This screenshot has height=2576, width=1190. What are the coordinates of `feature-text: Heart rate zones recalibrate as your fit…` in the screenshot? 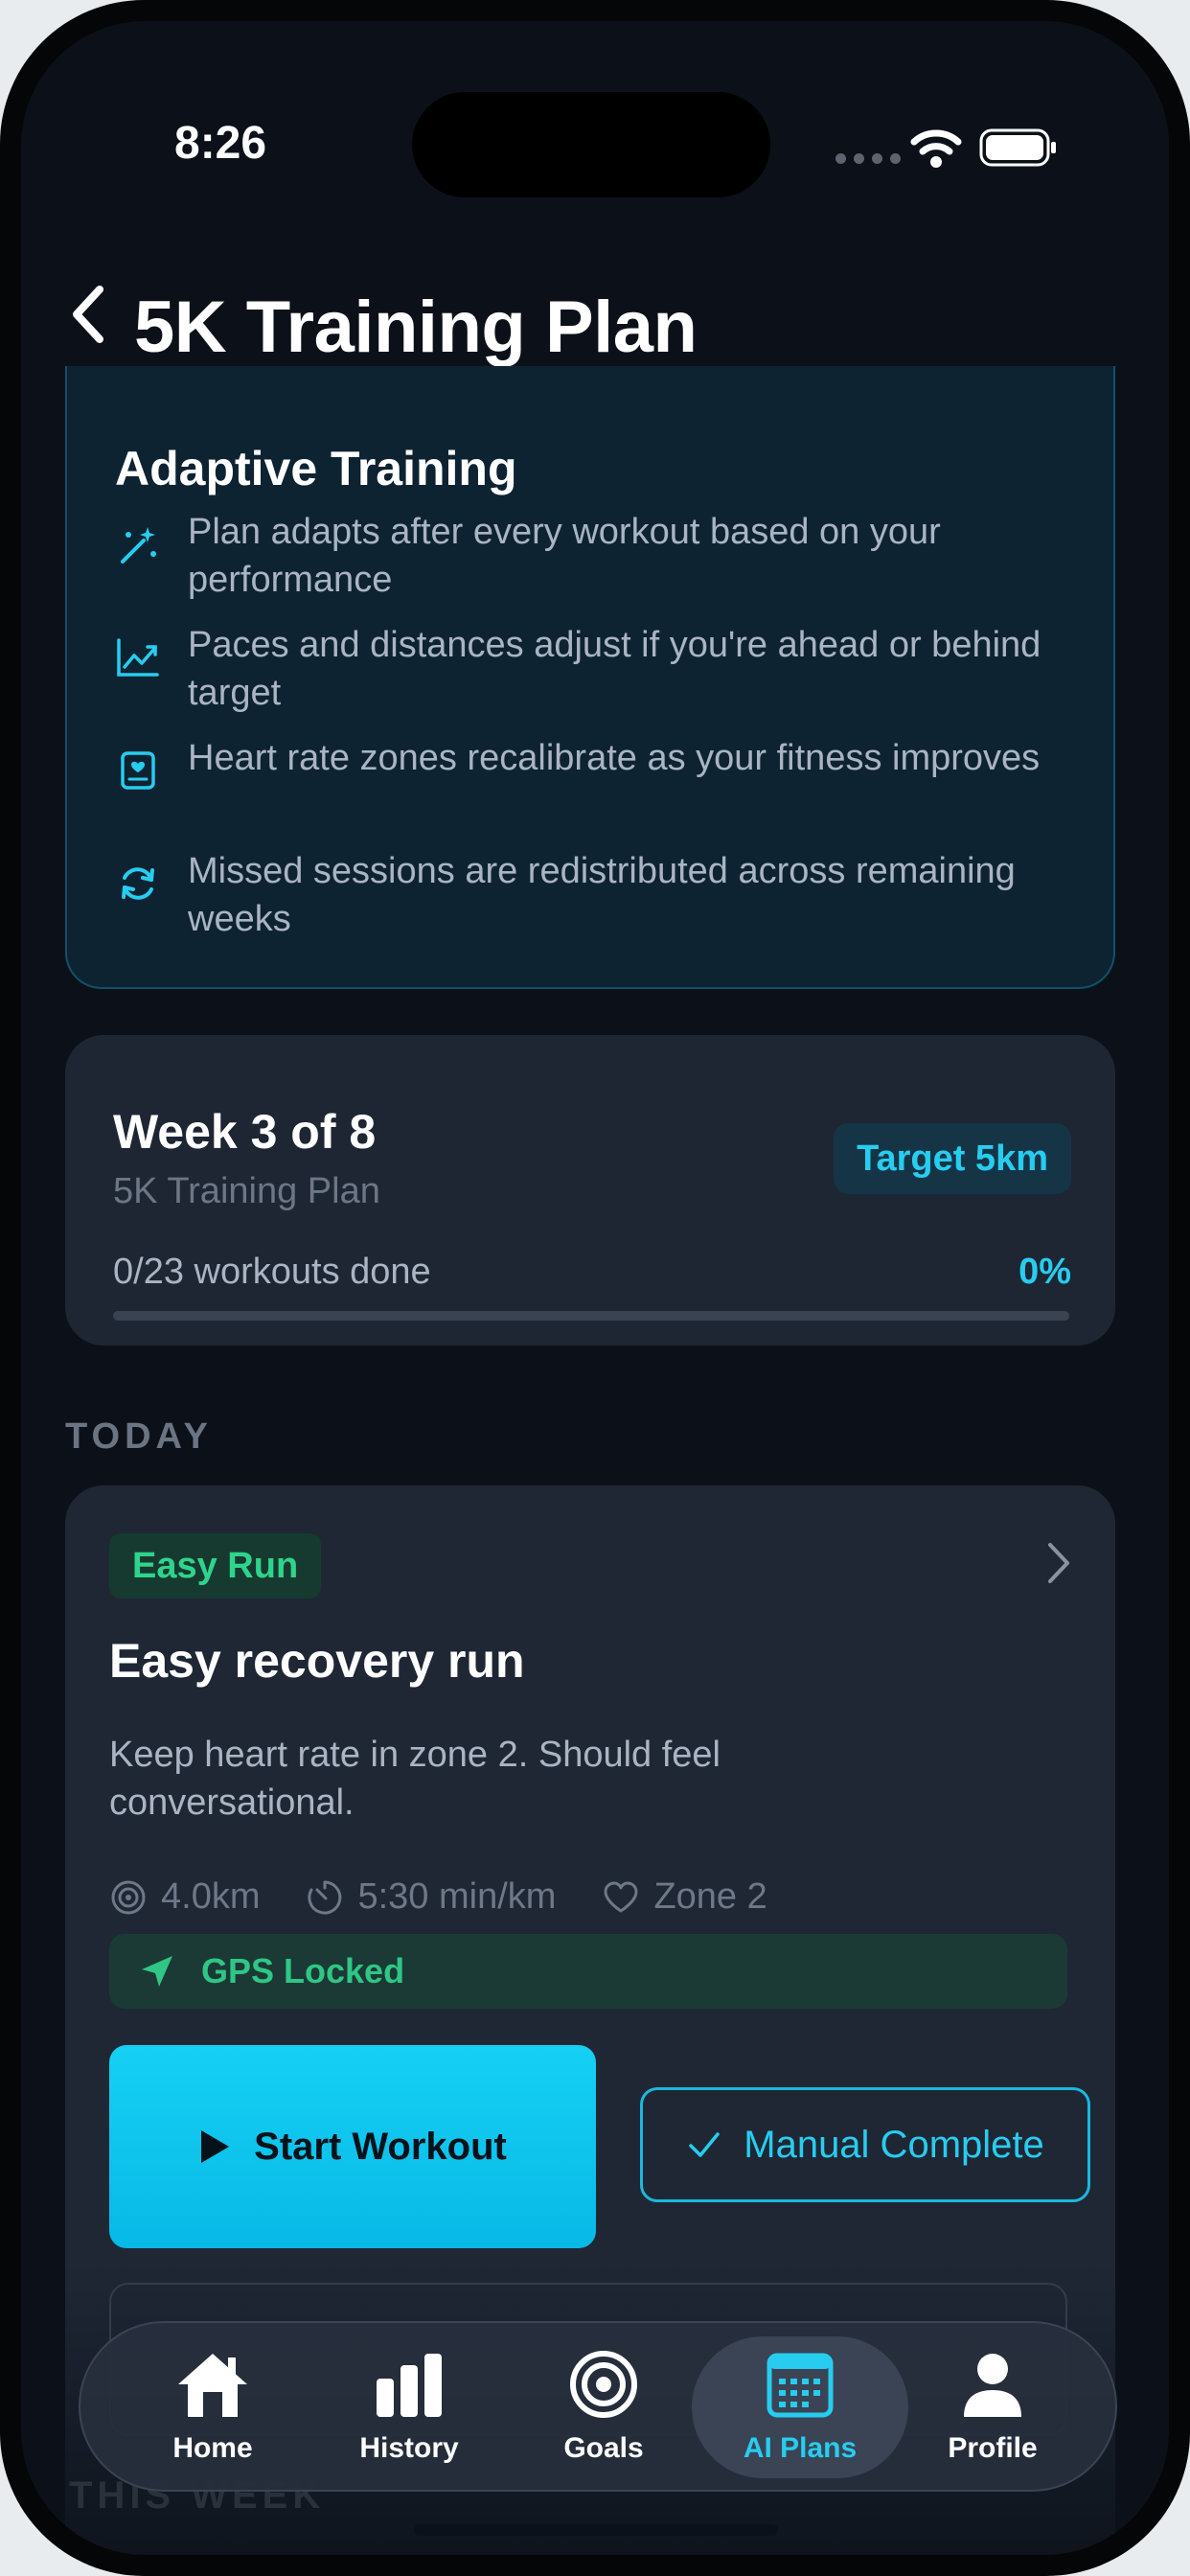 It's located at (615, 758).